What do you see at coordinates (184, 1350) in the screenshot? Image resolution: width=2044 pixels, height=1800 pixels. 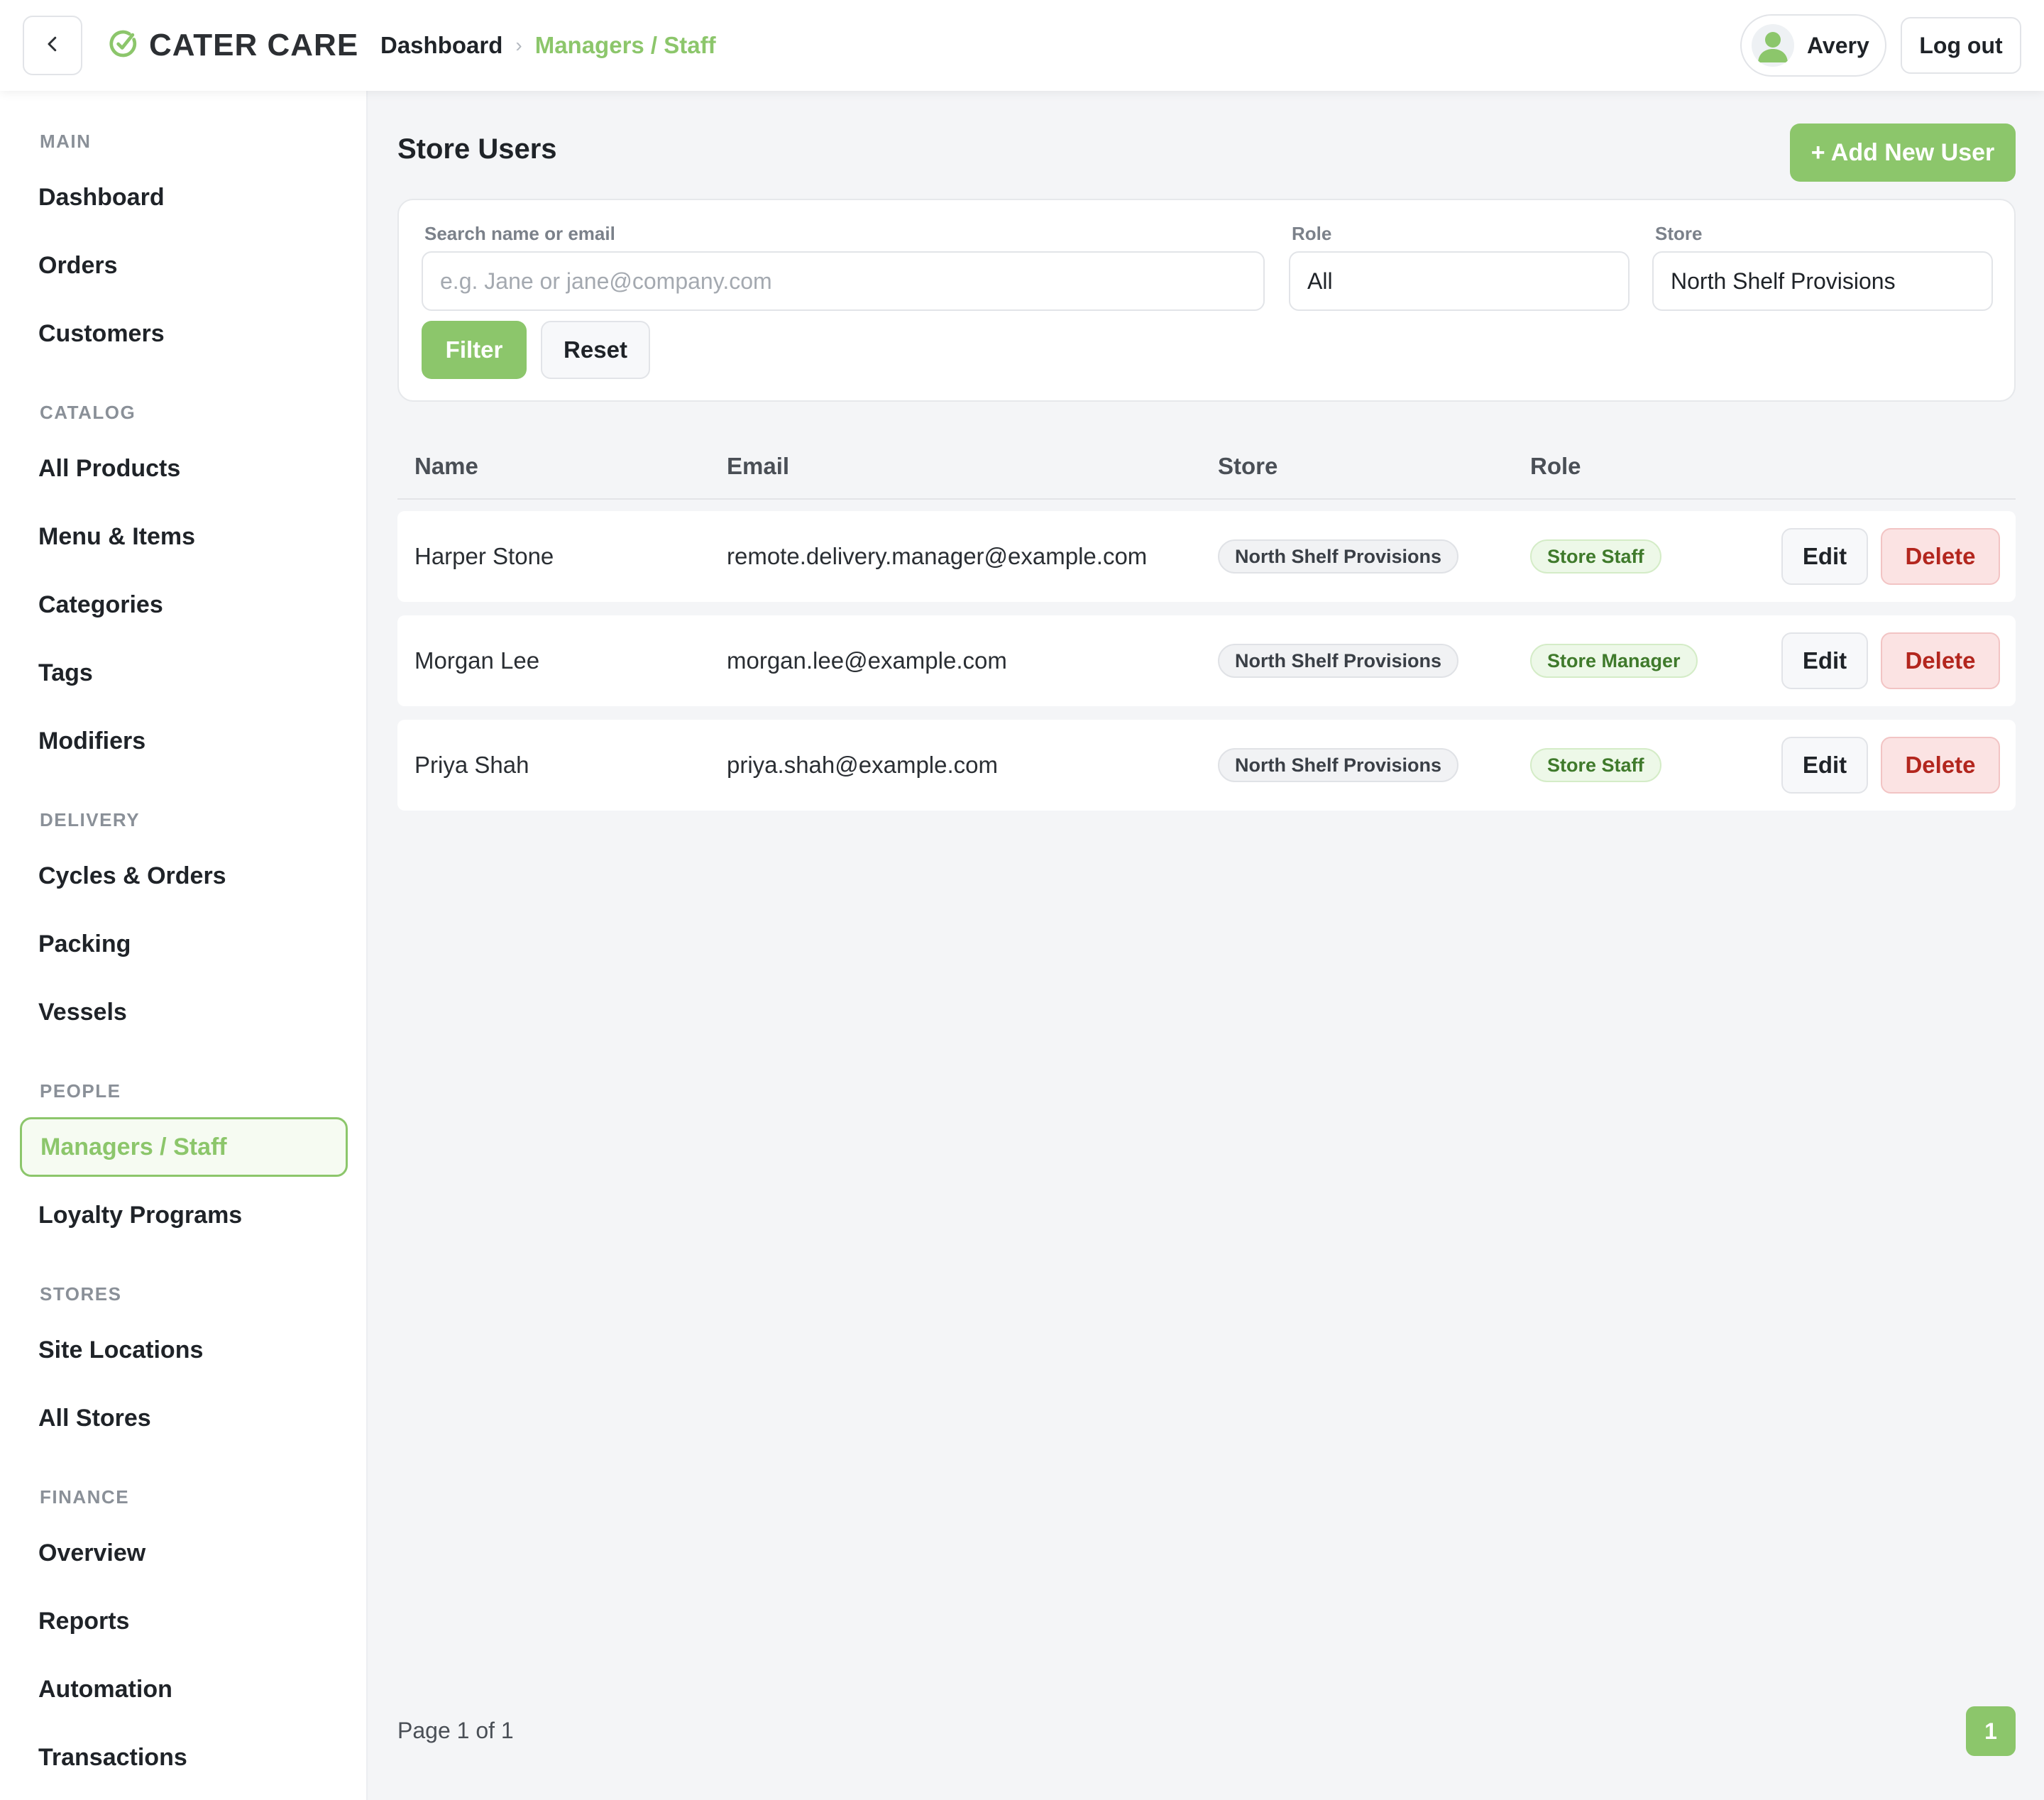 I see `sidebar-item-site-locations: Site Locations` at bounding box center [184, 1350].